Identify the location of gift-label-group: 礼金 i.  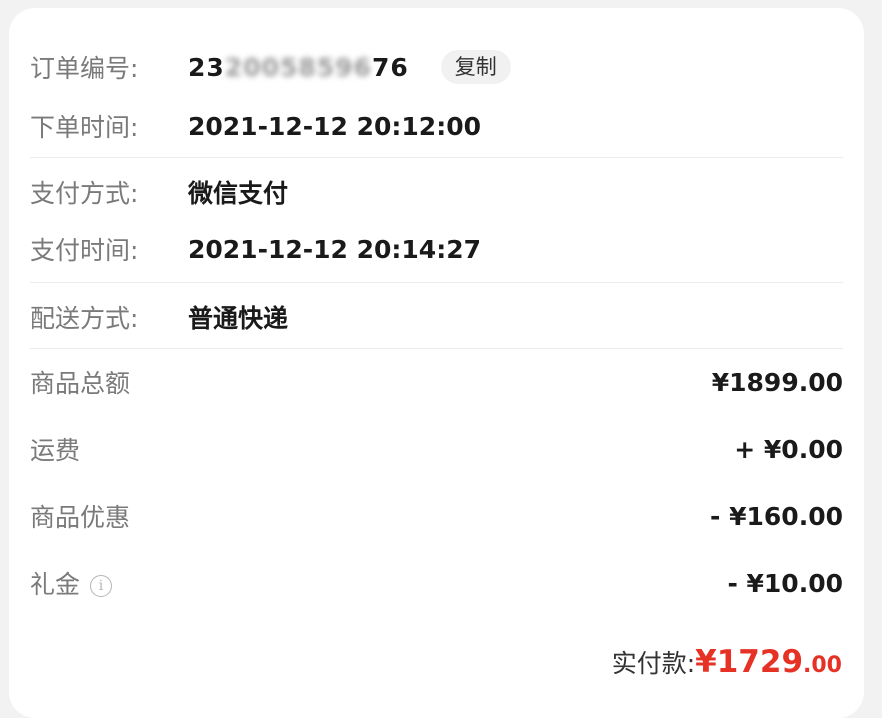
(109, 583).